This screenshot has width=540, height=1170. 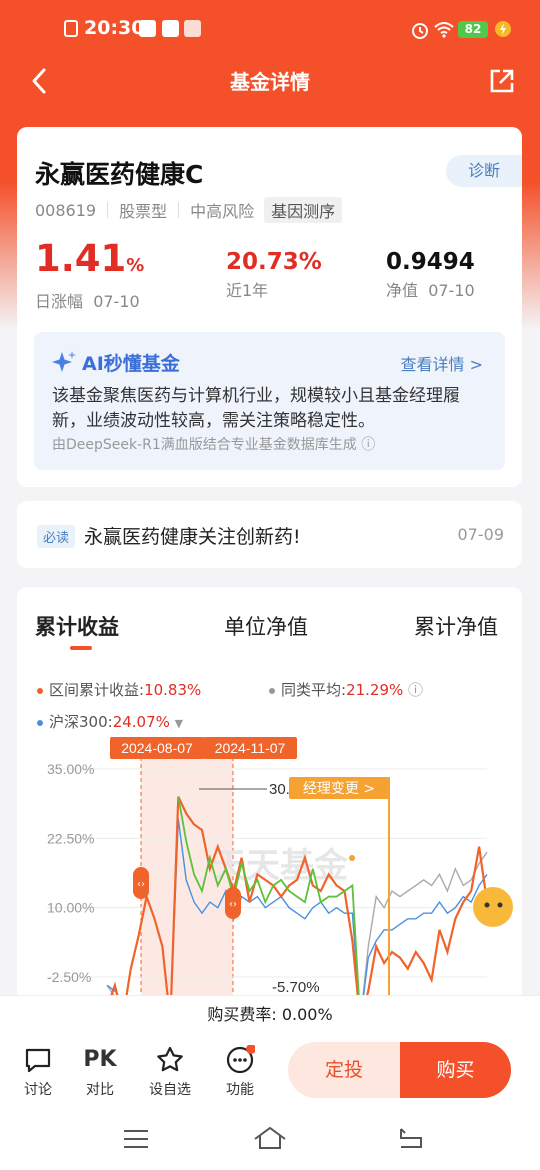 I want to click on daily-change-stat: 1.41% 日涨幅 07-10, so click(x=89, y=275).